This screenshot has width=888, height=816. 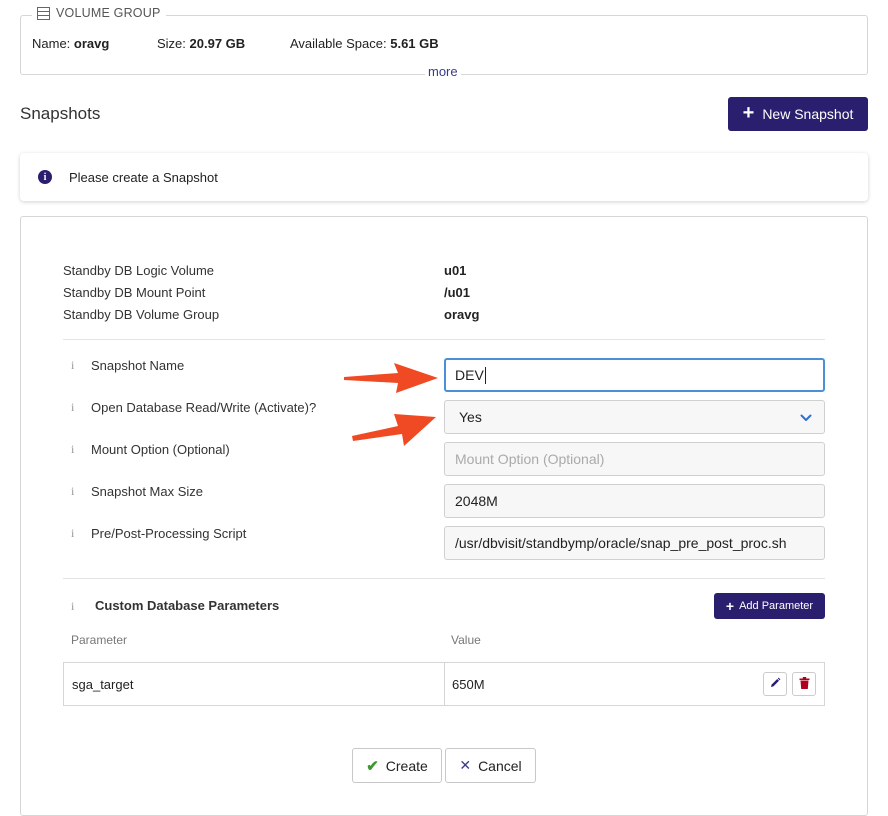 I want to click on add-parameter-label: Add Parameter, so click(x=776, y=606).